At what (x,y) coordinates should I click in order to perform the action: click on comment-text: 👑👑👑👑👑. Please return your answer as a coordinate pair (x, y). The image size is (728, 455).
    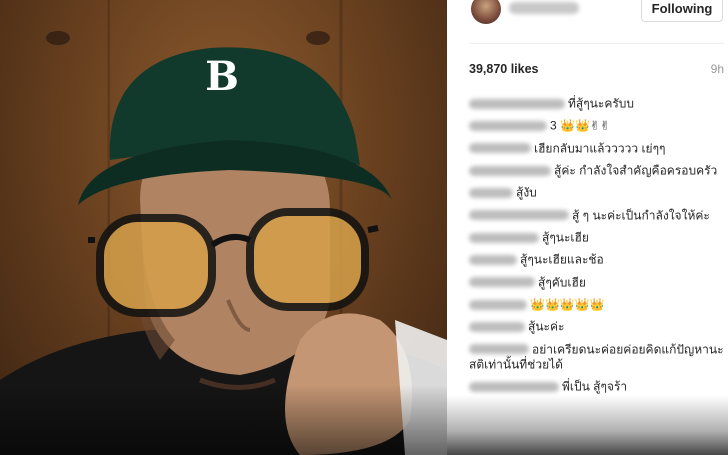
    Looking at the image, I should click on (567, 304).